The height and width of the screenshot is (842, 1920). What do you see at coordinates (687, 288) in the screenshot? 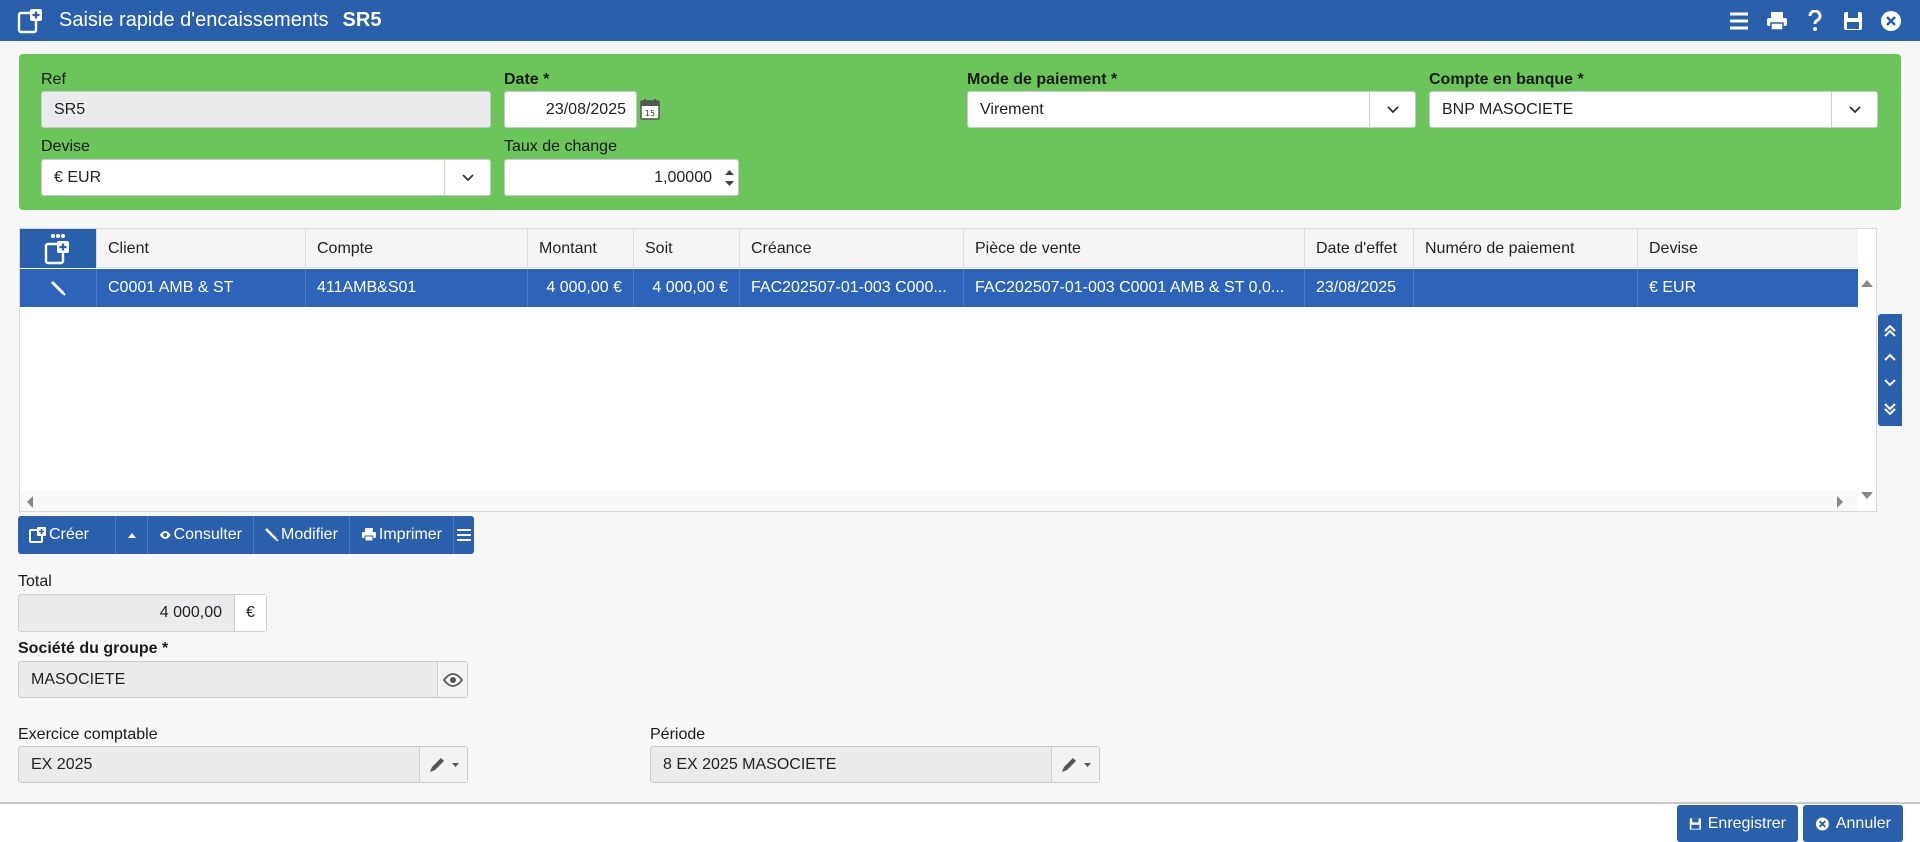
I see `cell-soit: 4 000,00 €` at bounding box center [687, 288].